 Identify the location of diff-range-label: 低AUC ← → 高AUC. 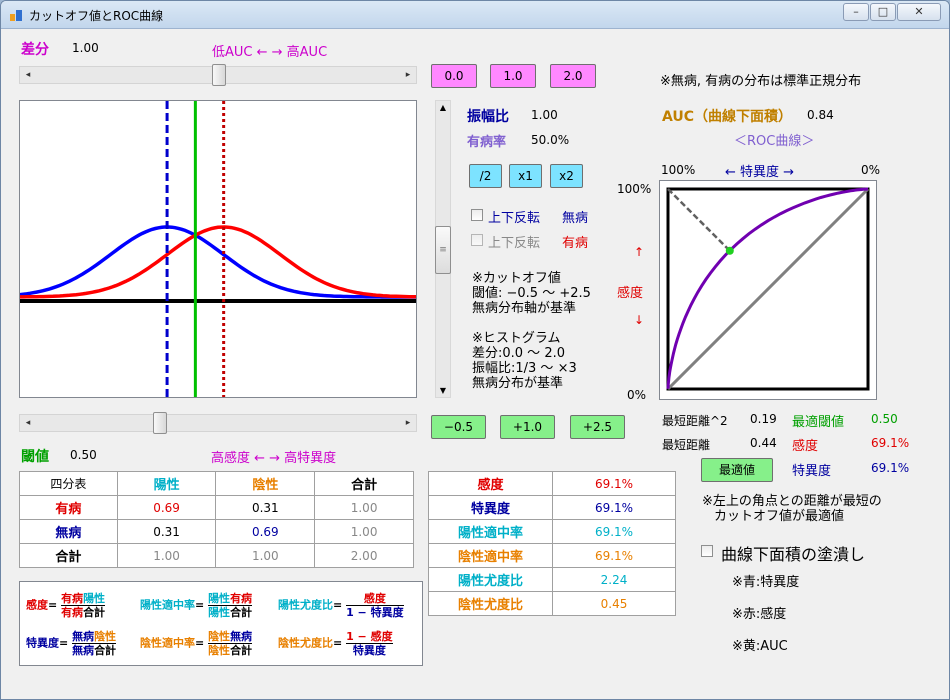
(270, 52).